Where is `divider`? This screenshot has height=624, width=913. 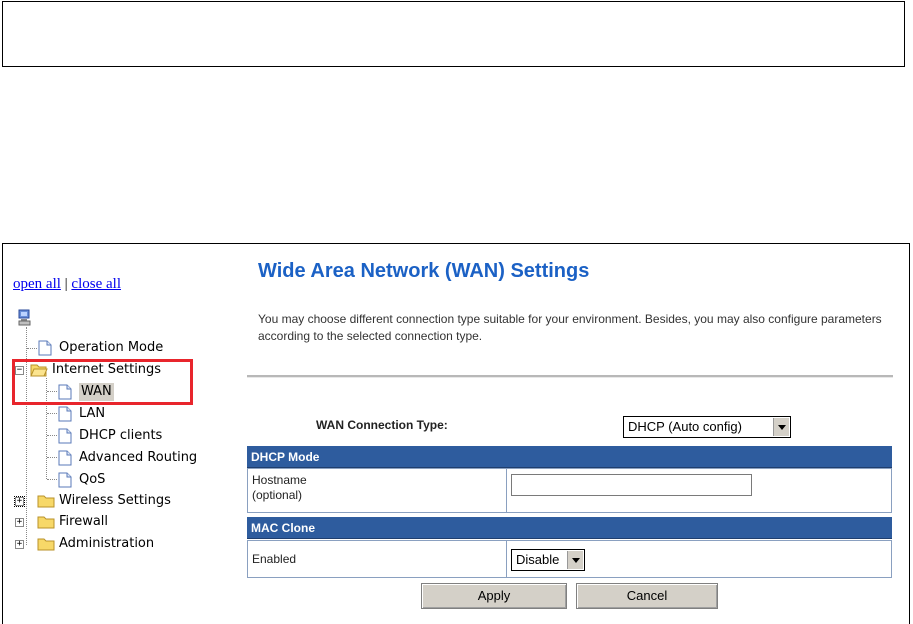
divider is located at coordinates (570, 376).